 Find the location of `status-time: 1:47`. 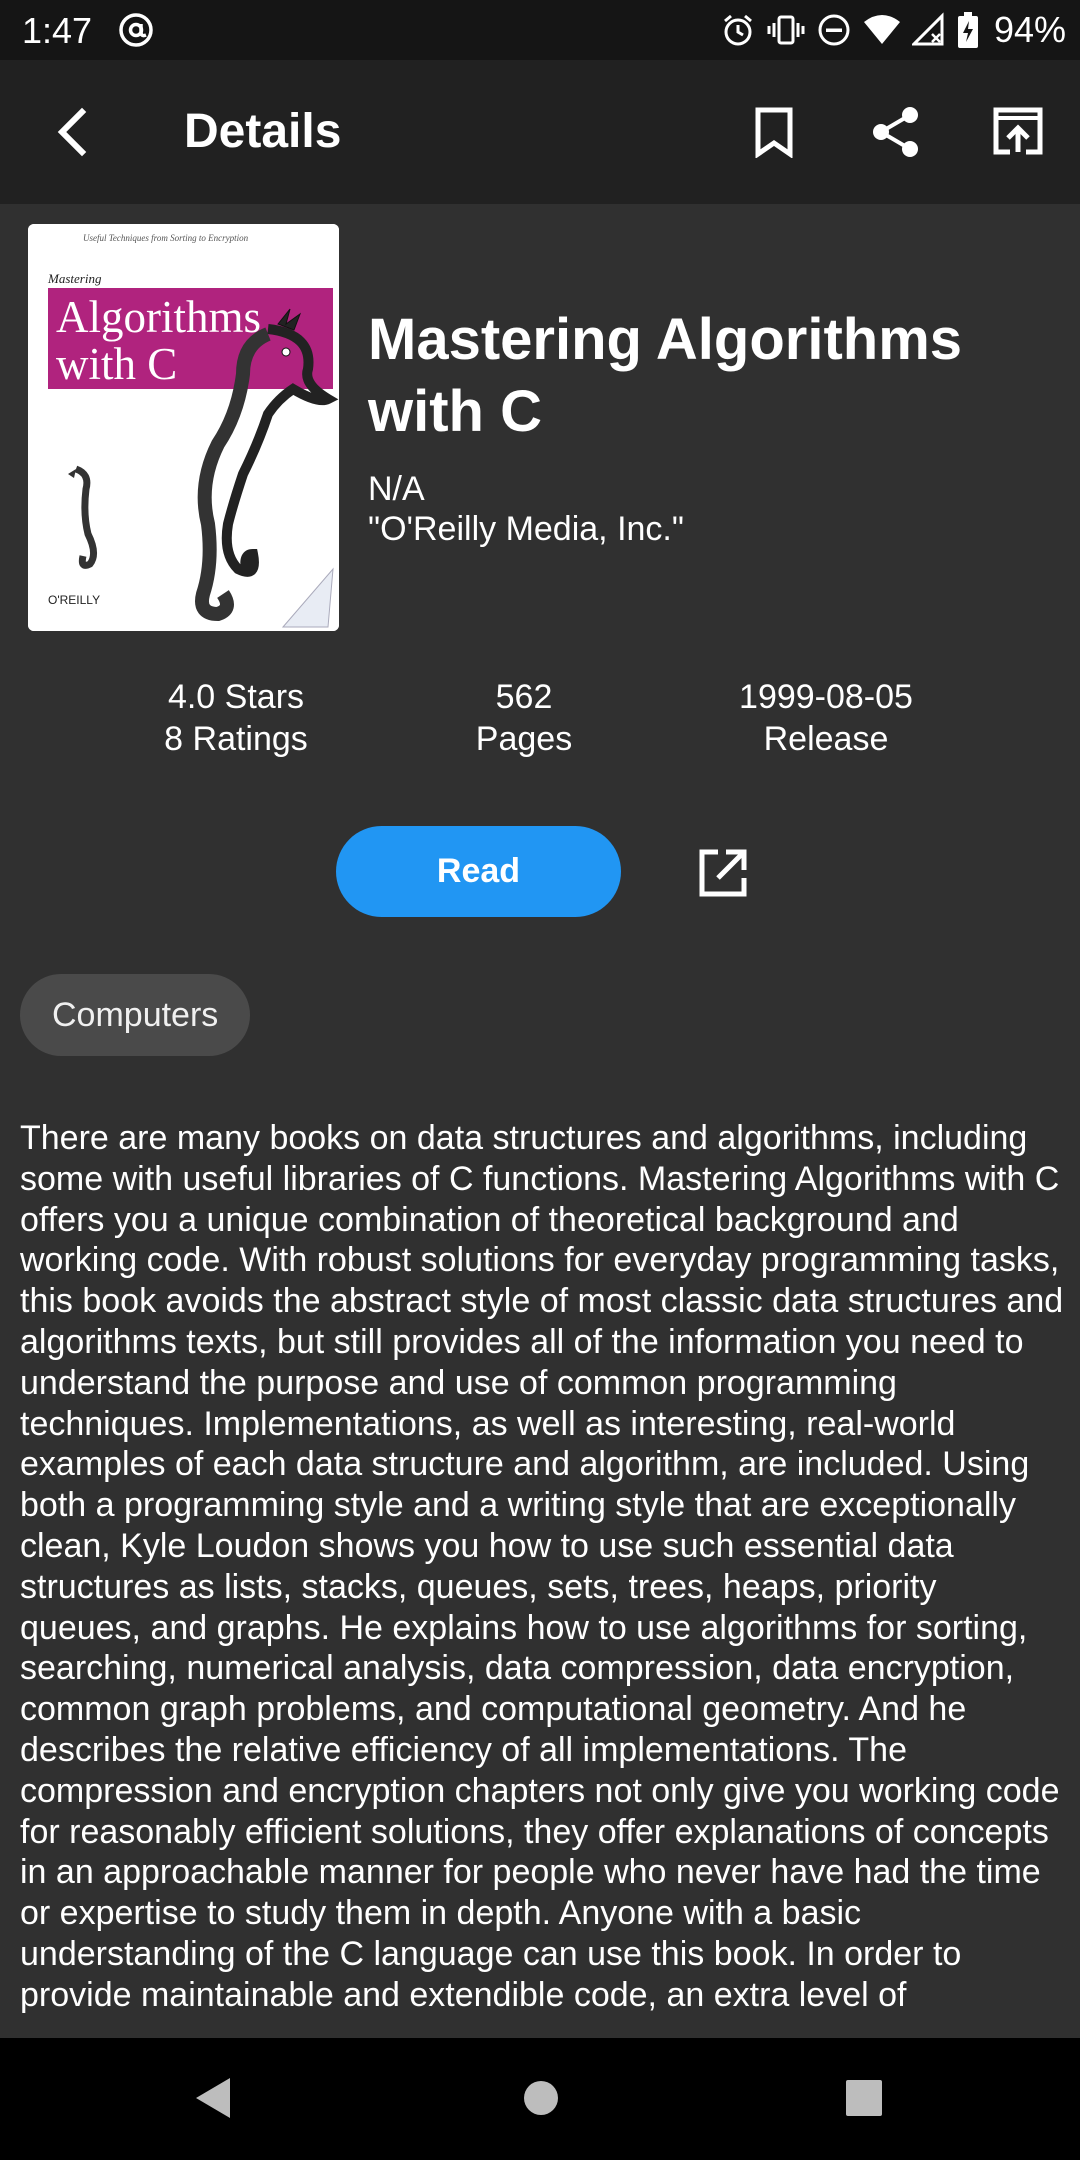

status-time: 1:47 is located at coordinates (57, 30).